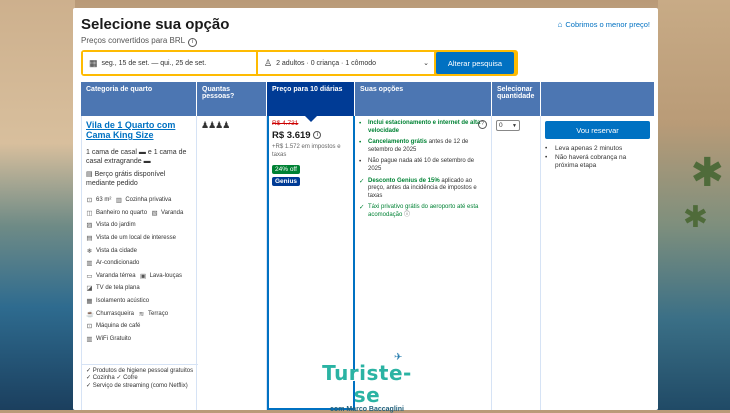 The width and height of the screenshot is (730, 413). I want to click on facility-row: ◫ Banheiro no quarto ▧ Varanda, so click(141, 213).